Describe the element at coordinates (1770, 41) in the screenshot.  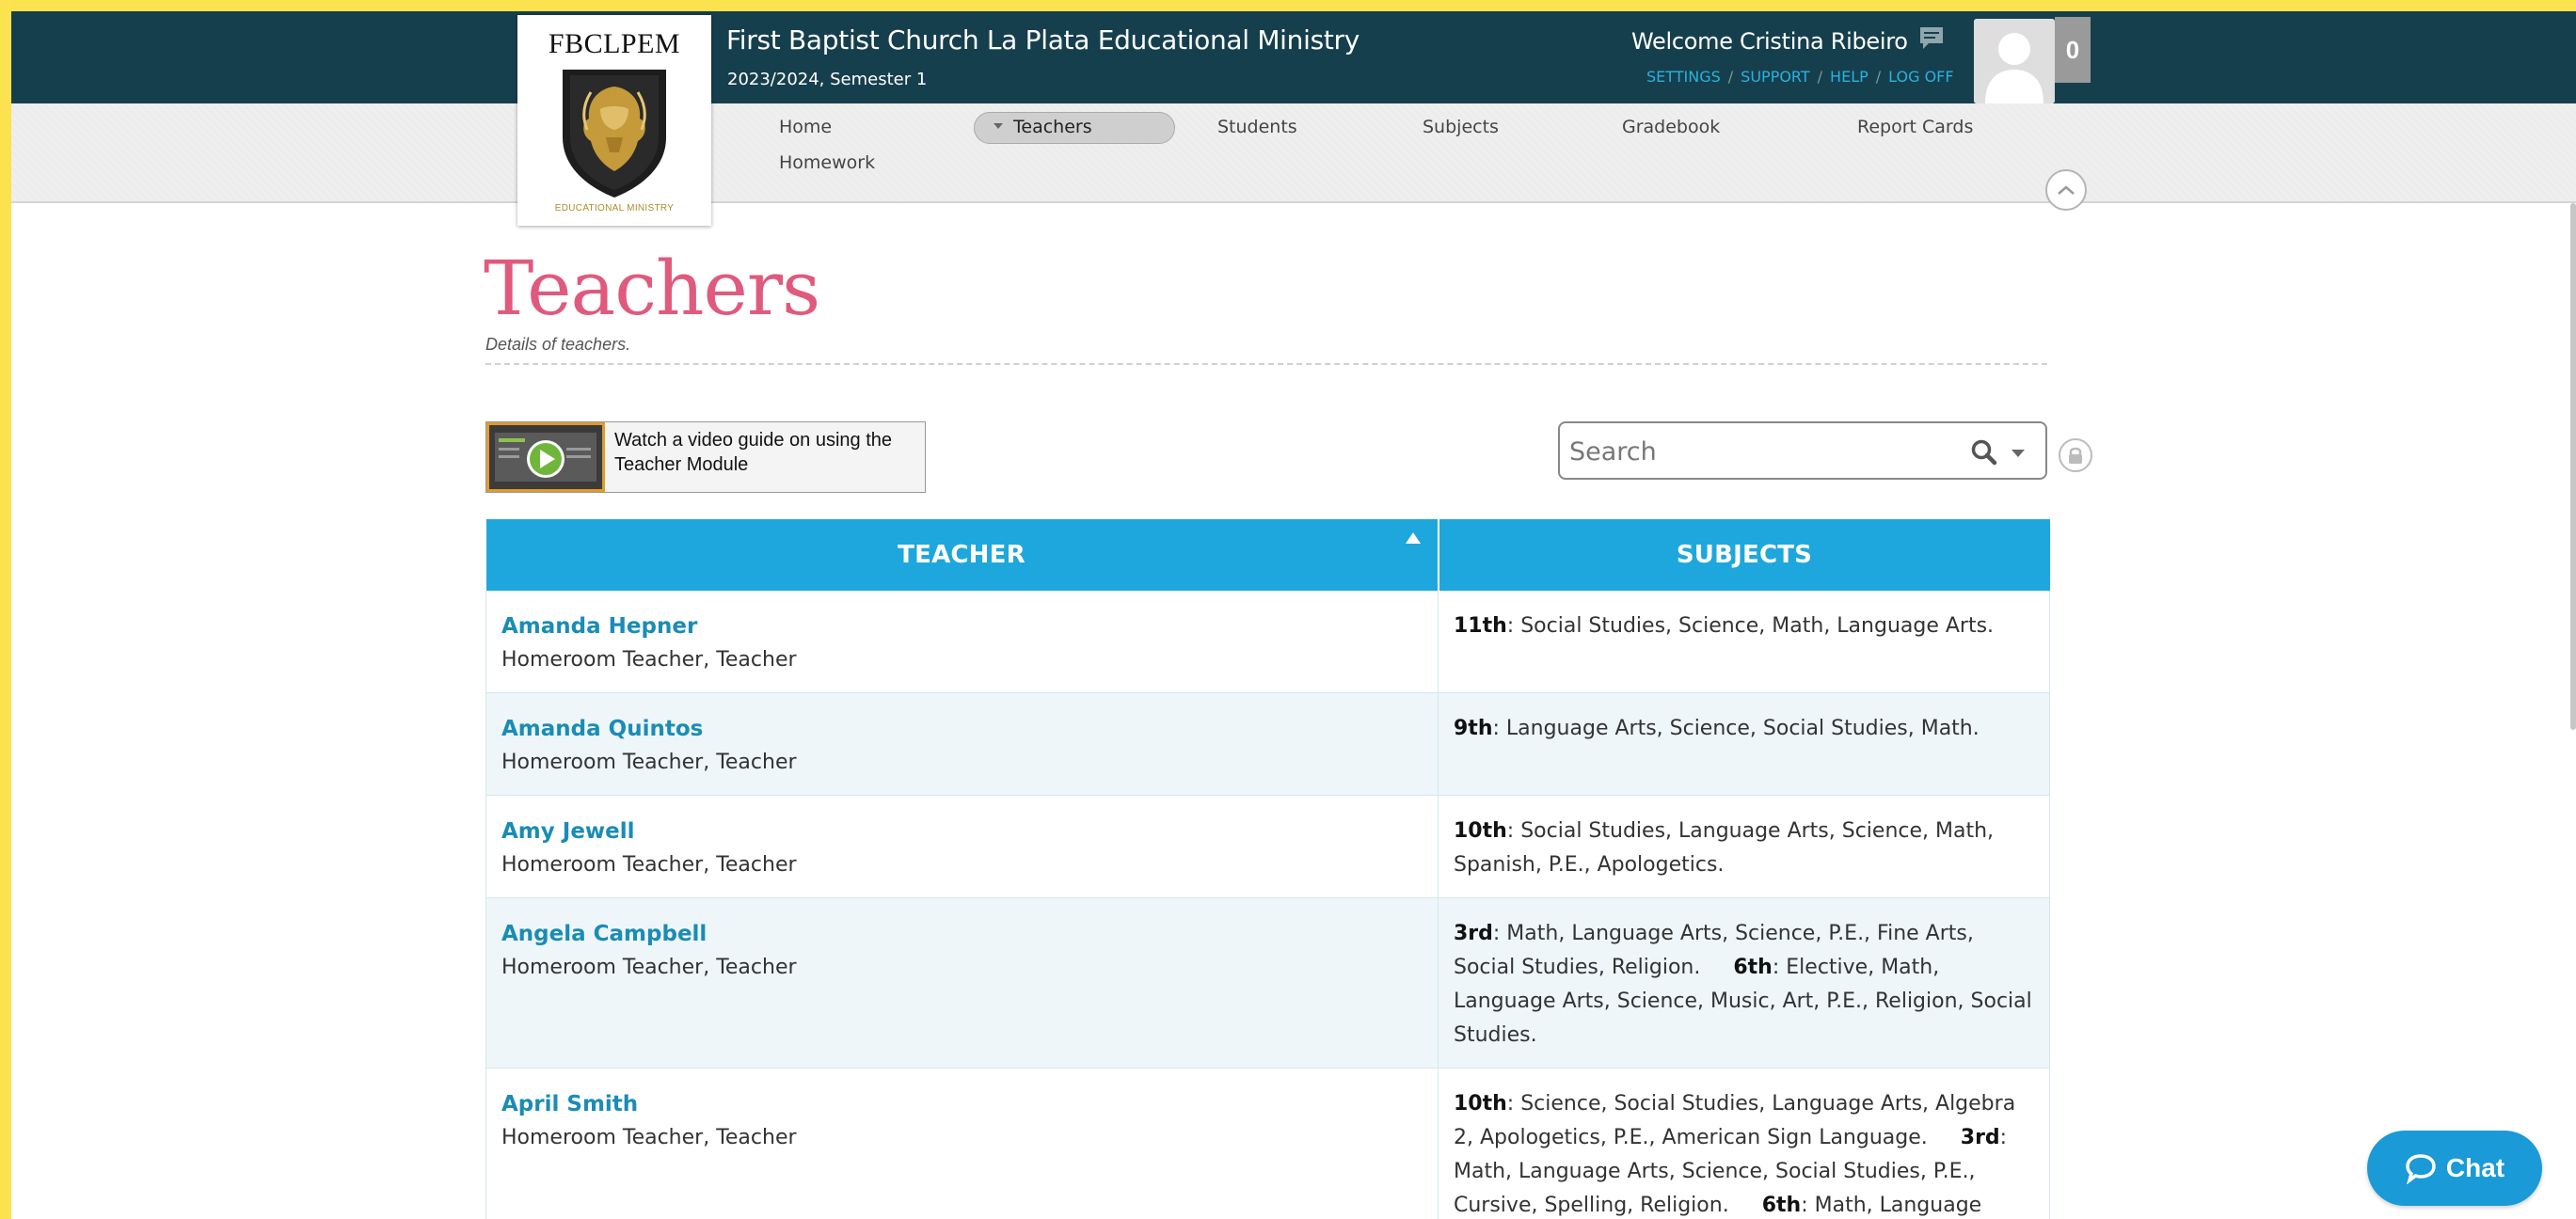
I see `welcome-text: Welcome Cristina Ribeiro` at that location.